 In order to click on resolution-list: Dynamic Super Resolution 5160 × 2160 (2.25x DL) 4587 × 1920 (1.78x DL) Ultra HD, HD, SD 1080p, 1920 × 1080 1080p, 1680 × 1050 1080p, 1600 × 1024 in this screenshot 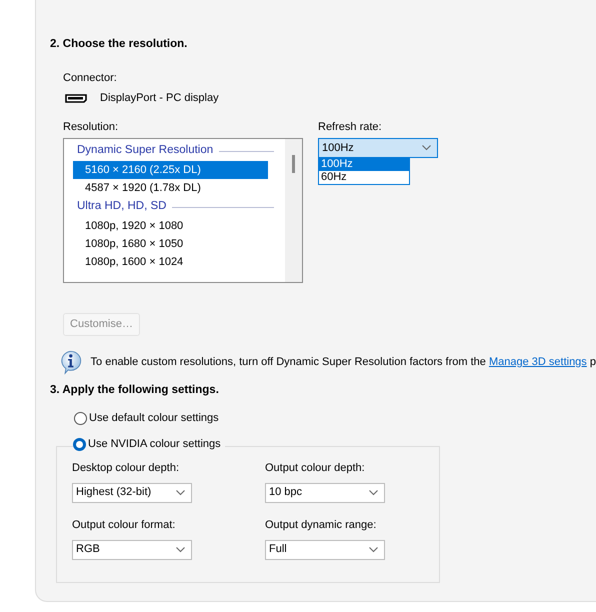, I will do `click(183, 211)`.